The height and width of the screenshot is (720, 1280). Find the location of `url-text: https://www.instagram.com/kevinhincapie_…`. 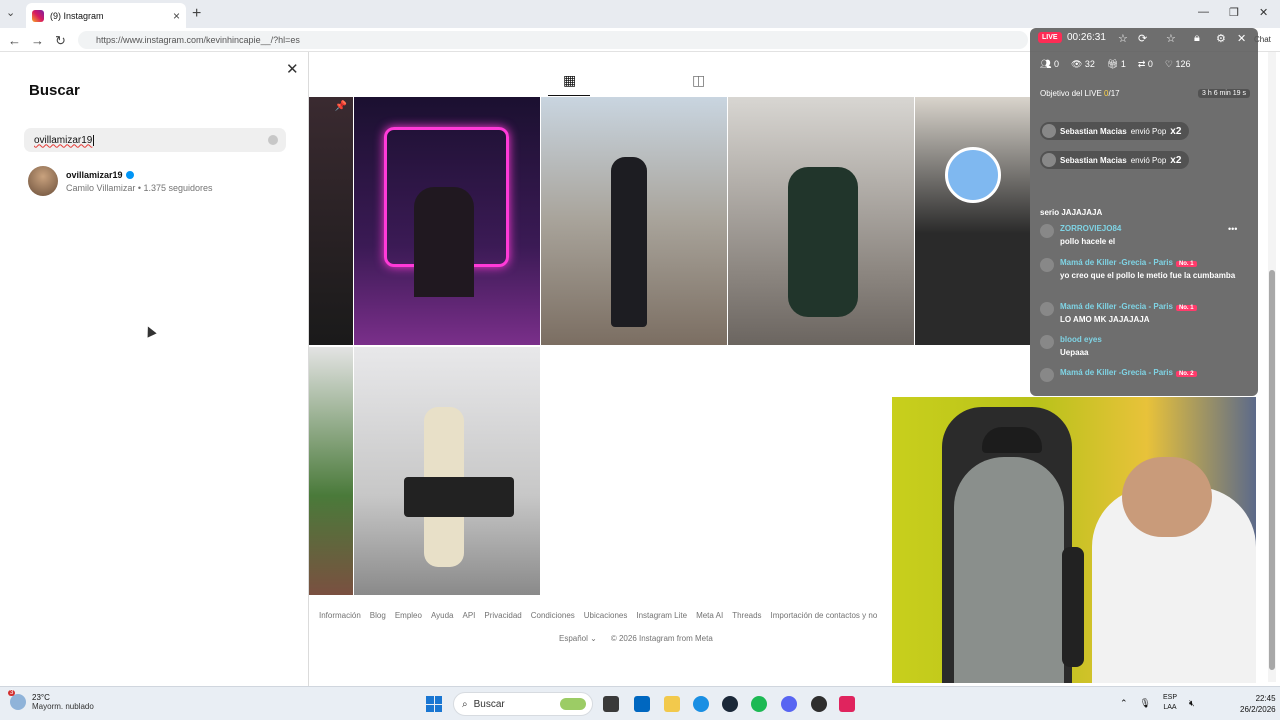

url-text: https://www.instagram.com/kevinhincapie_… is located at coordinates (198, 40).